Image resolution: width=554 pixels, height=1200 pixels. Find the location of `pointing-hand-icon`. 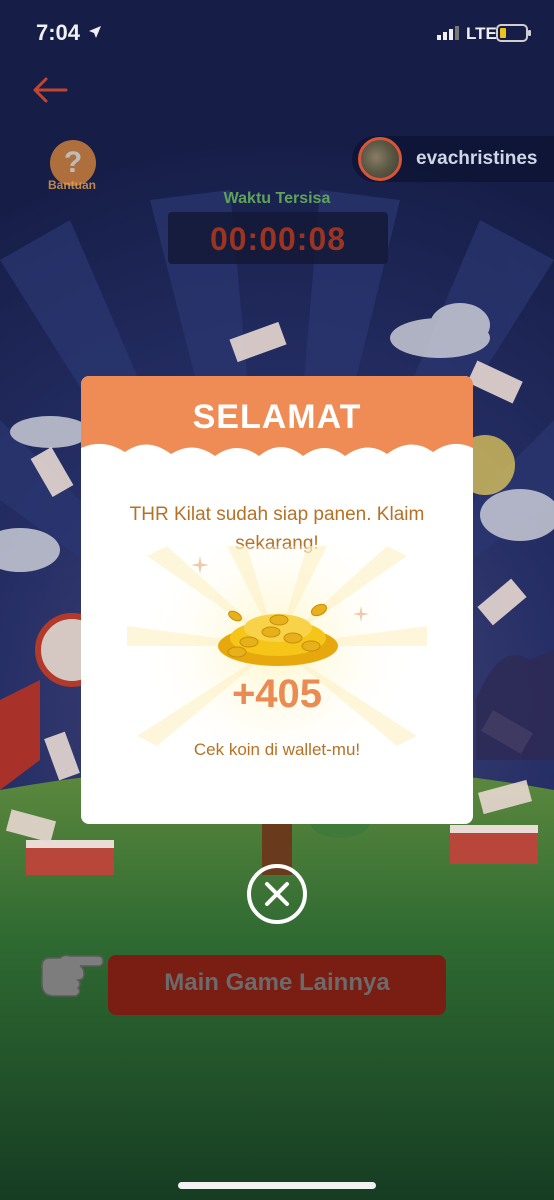

pointing-hand-icon is located at coordinates (72, 975).